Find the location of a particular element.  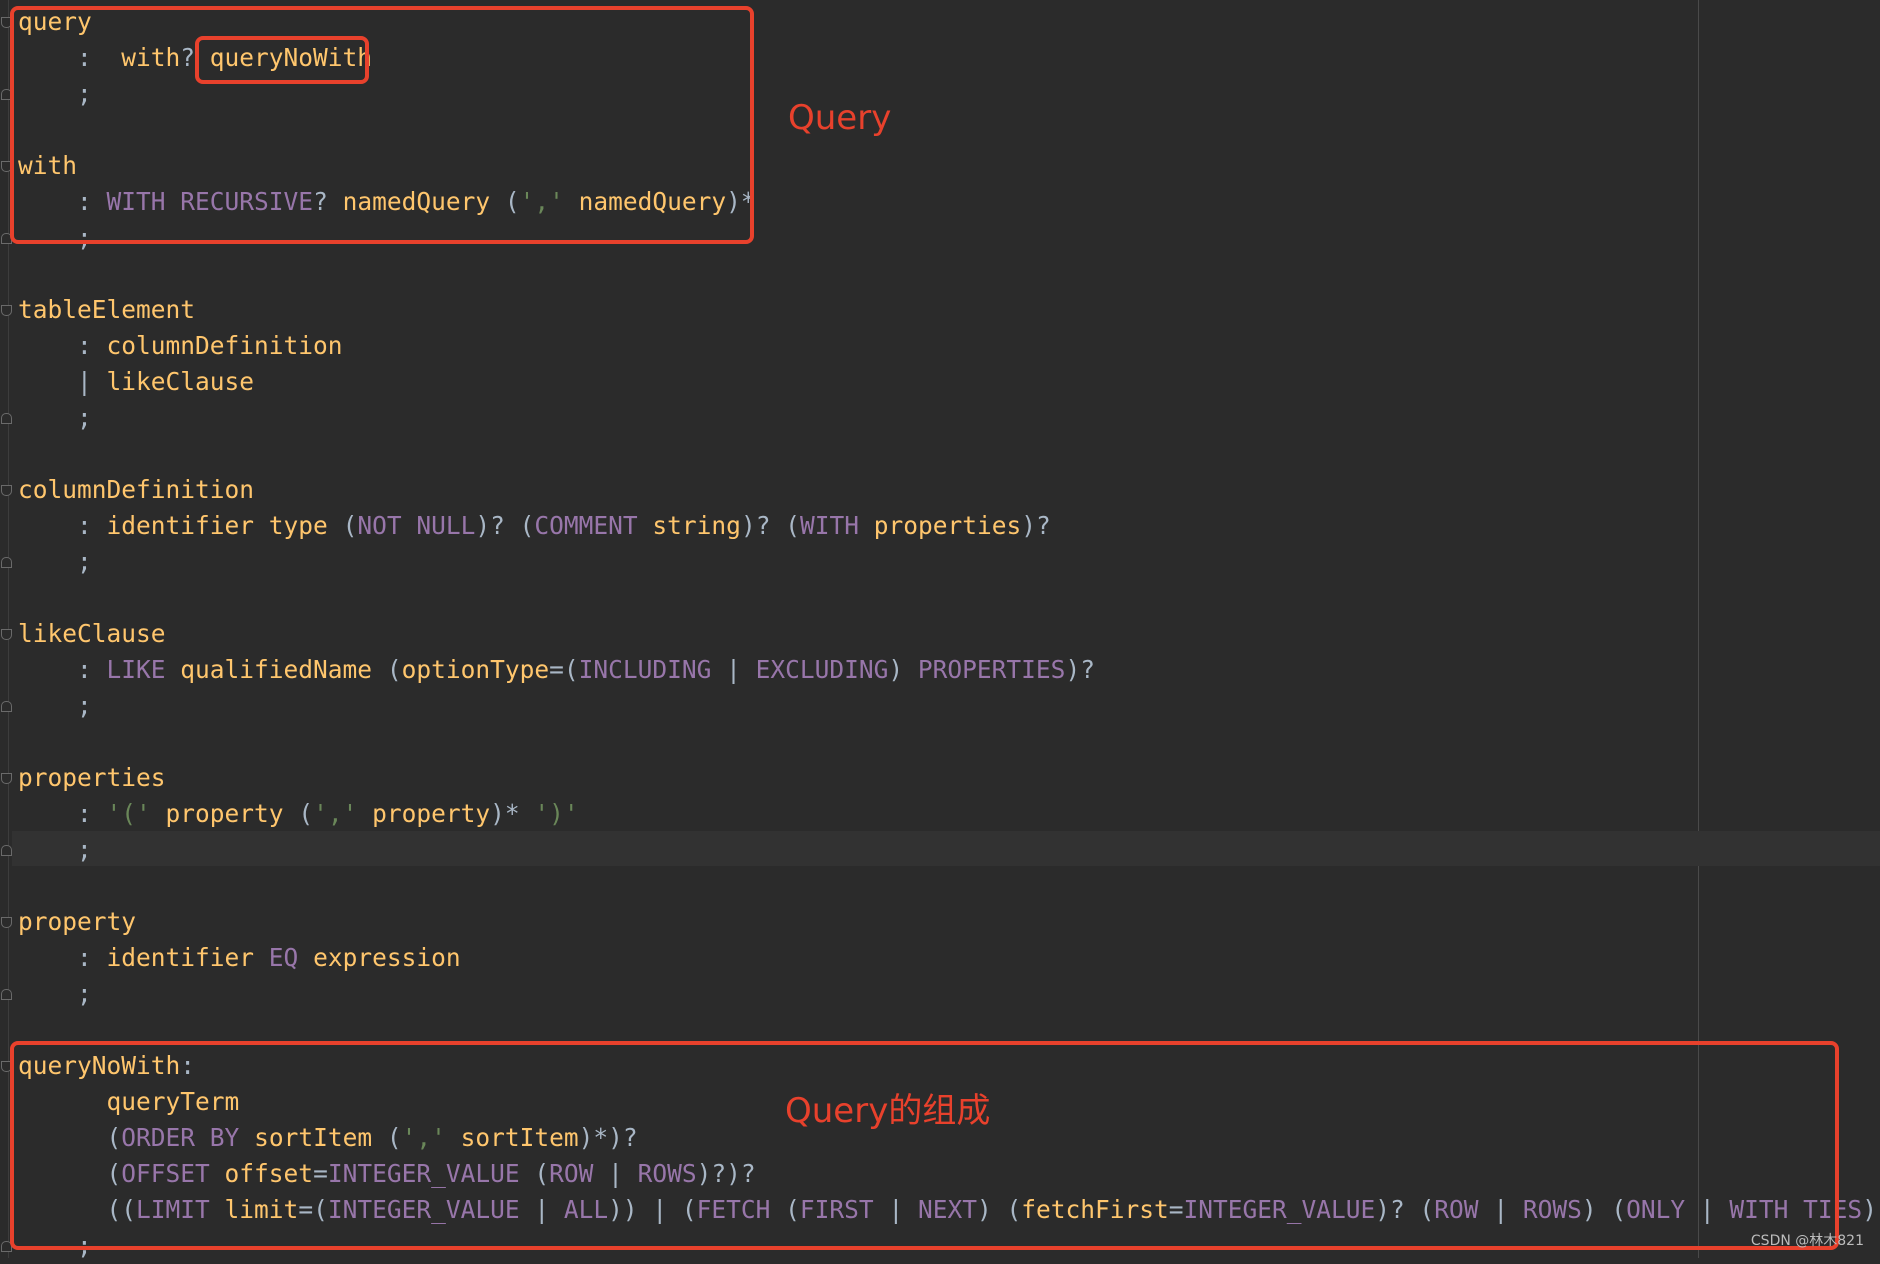

keyword-token: ONLY is located at coordinates (1656, 1209).